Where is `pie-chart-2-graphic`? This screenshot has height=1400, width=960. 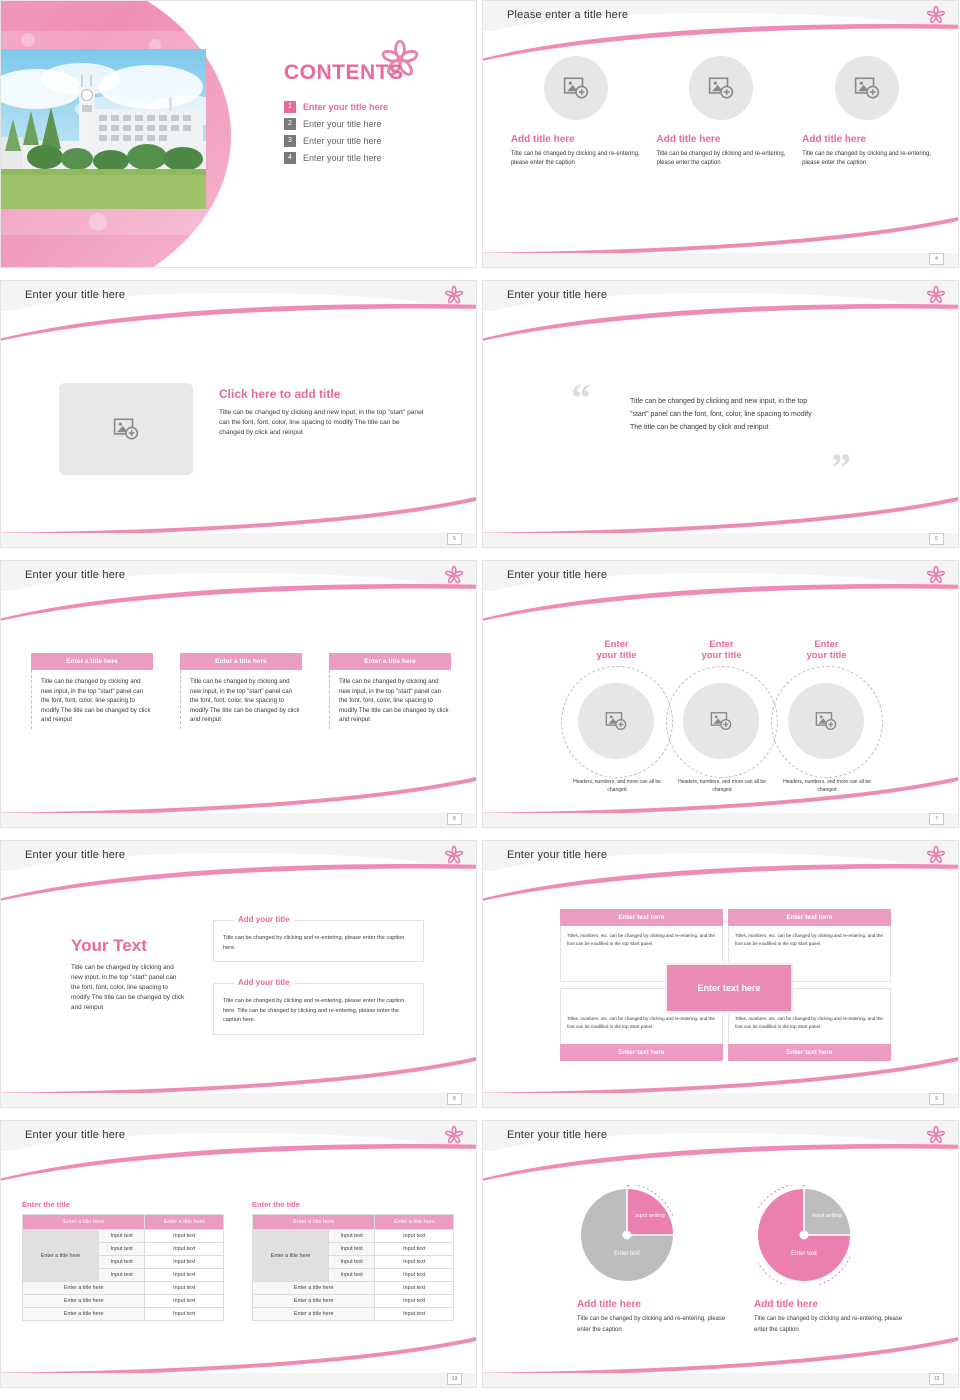
pie-chart-2-graphic is located at coordinates (803, 1235).